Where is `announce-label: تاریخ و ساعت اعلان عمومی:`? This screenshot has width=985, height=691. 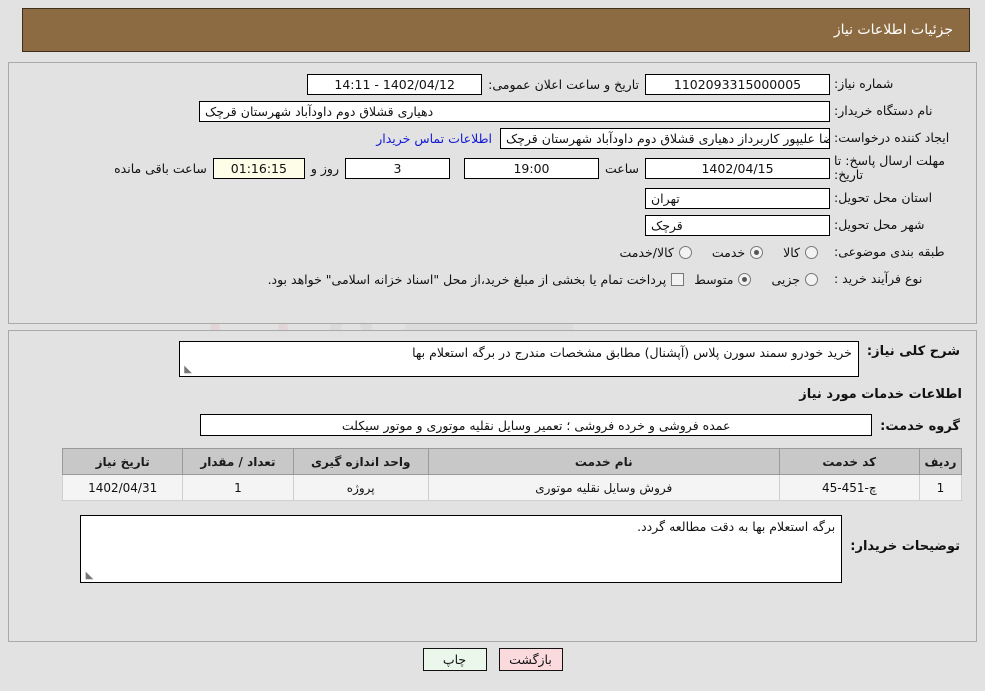
announce-label: تاریخ و ساعت اعلان عمومی: is located at coordinates (563, 84).